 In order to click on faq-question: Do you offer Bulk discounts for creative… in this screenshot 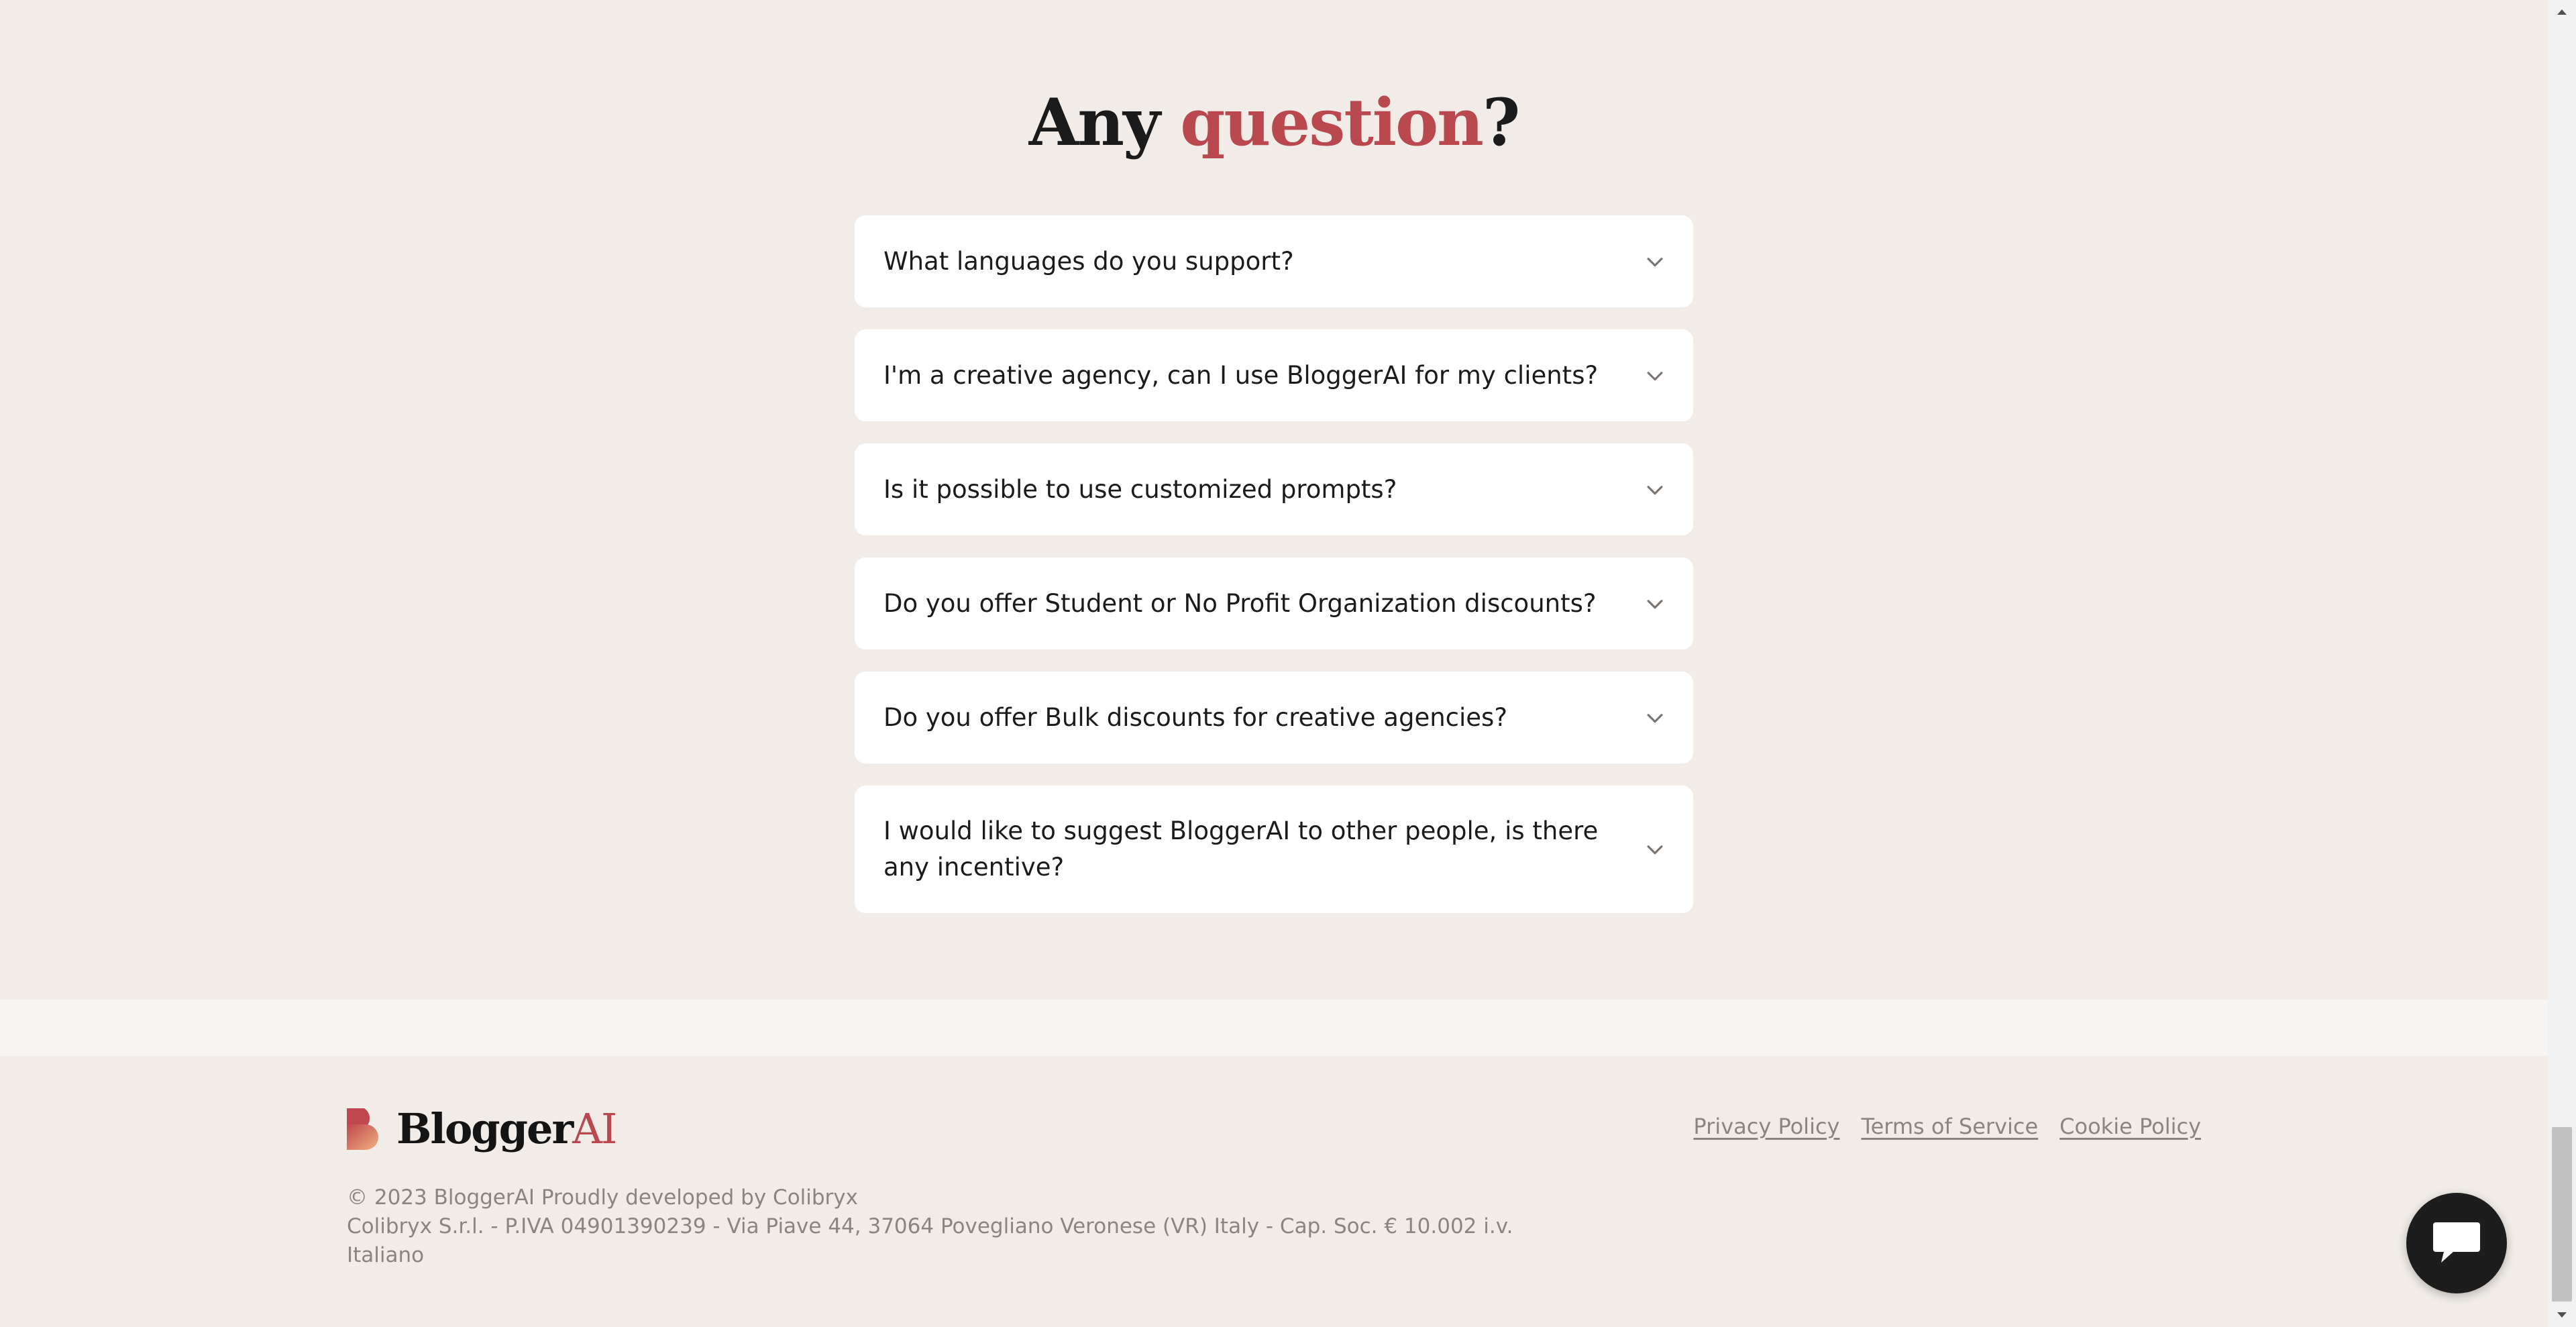, I will do `click(1195, 717)`.